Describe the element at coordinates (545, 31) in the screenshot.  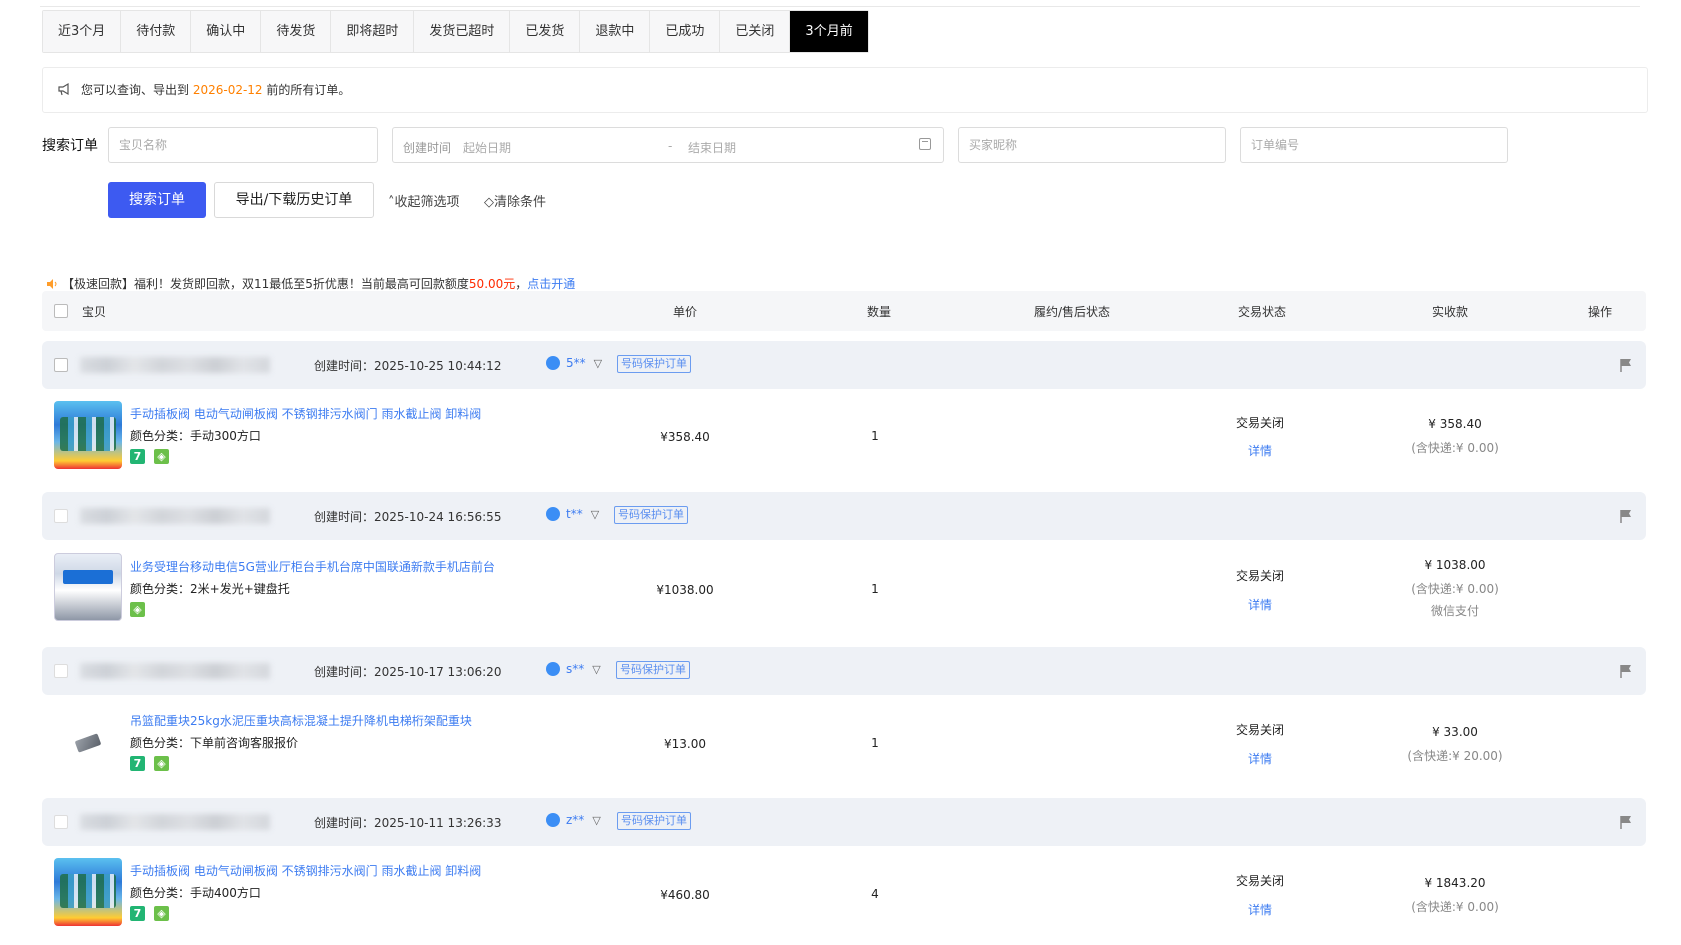
I see `tab-shipped: 已发货` at that location.